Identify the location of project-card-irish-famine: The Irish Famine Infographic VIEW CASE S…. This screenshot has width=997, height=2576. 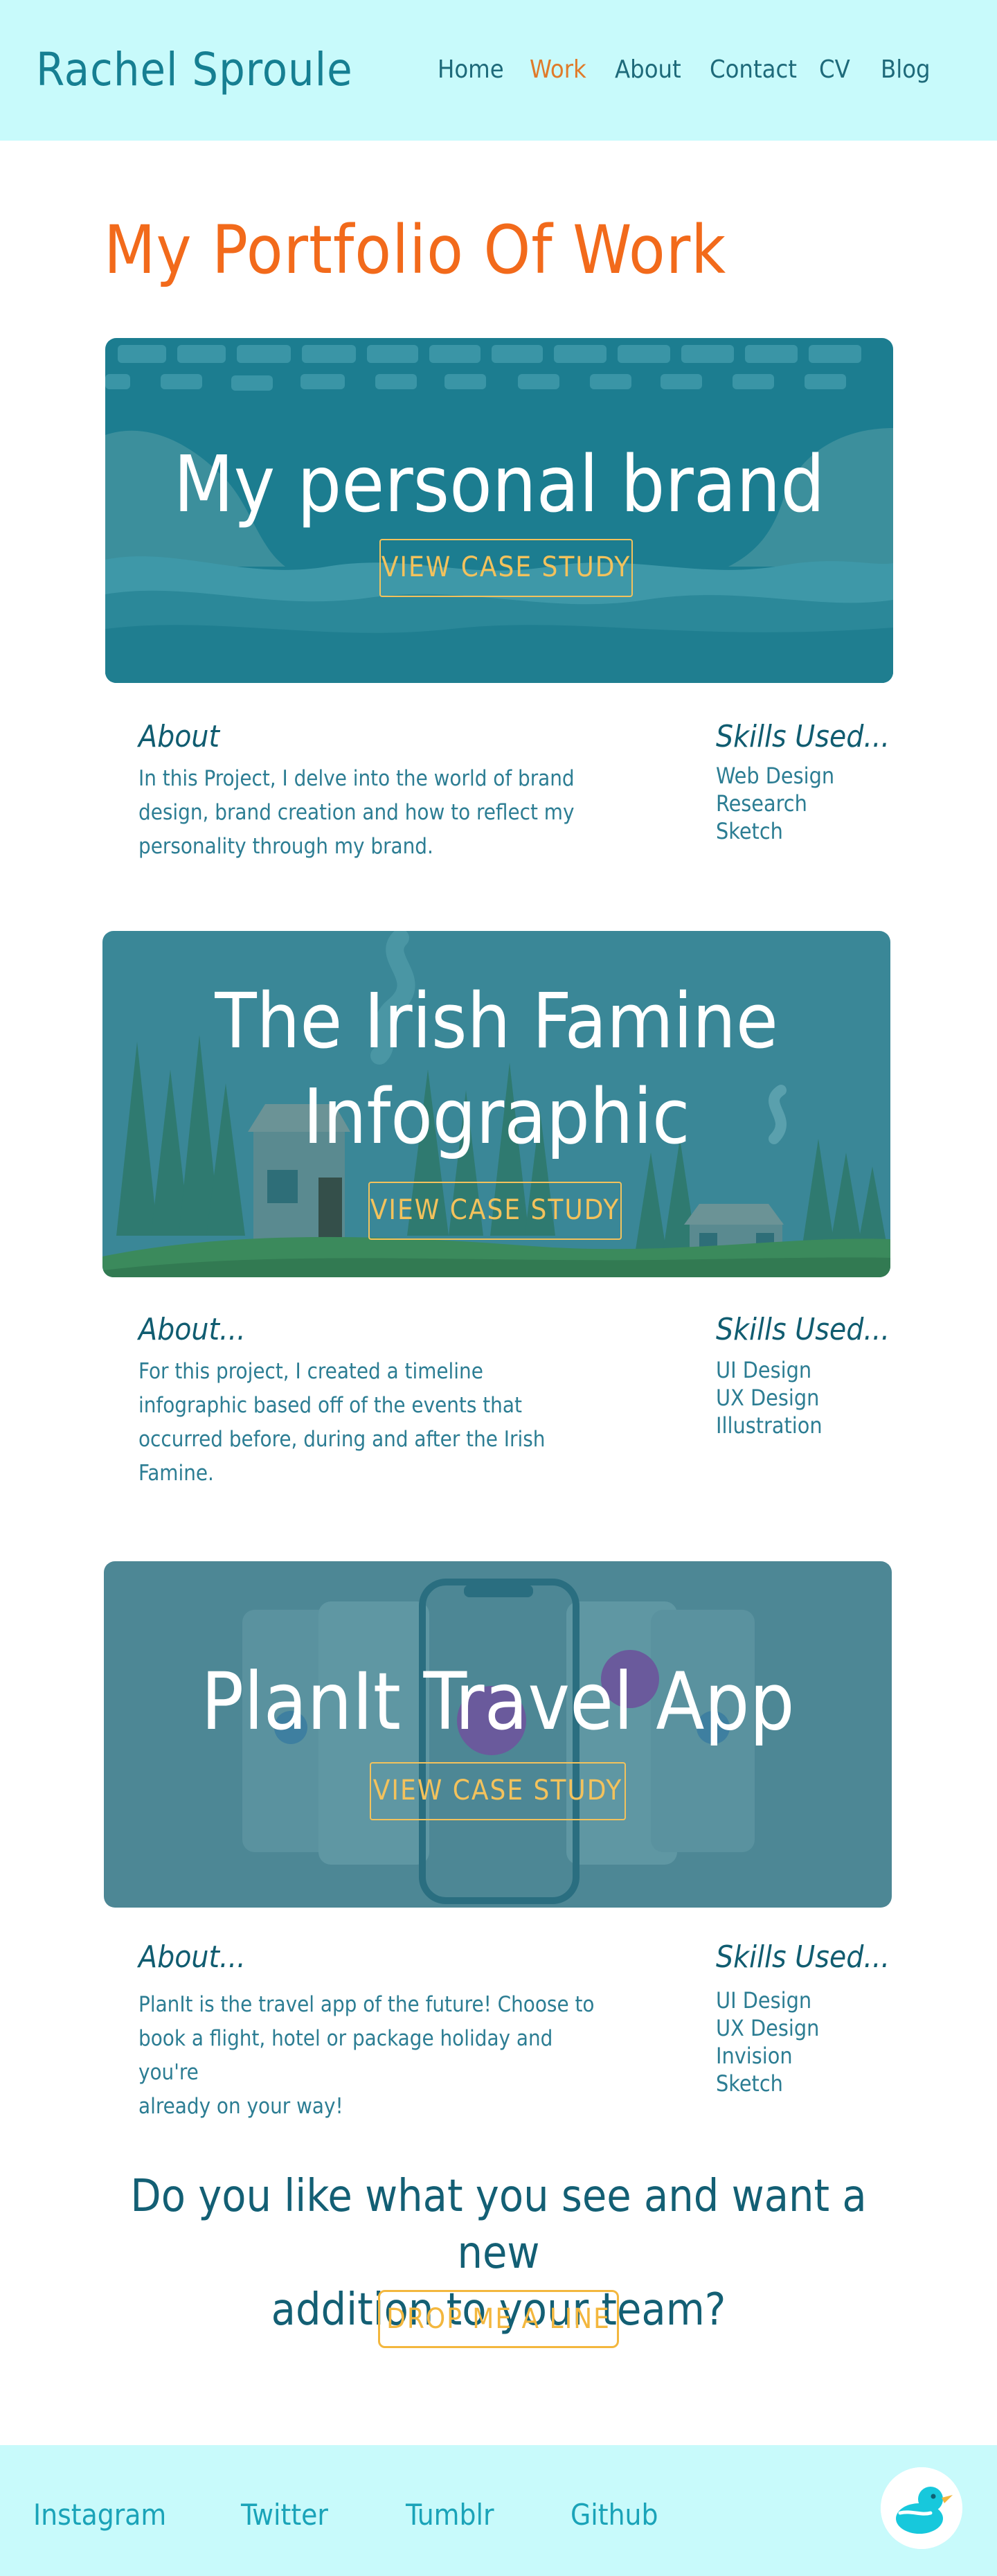
(496, 1104).